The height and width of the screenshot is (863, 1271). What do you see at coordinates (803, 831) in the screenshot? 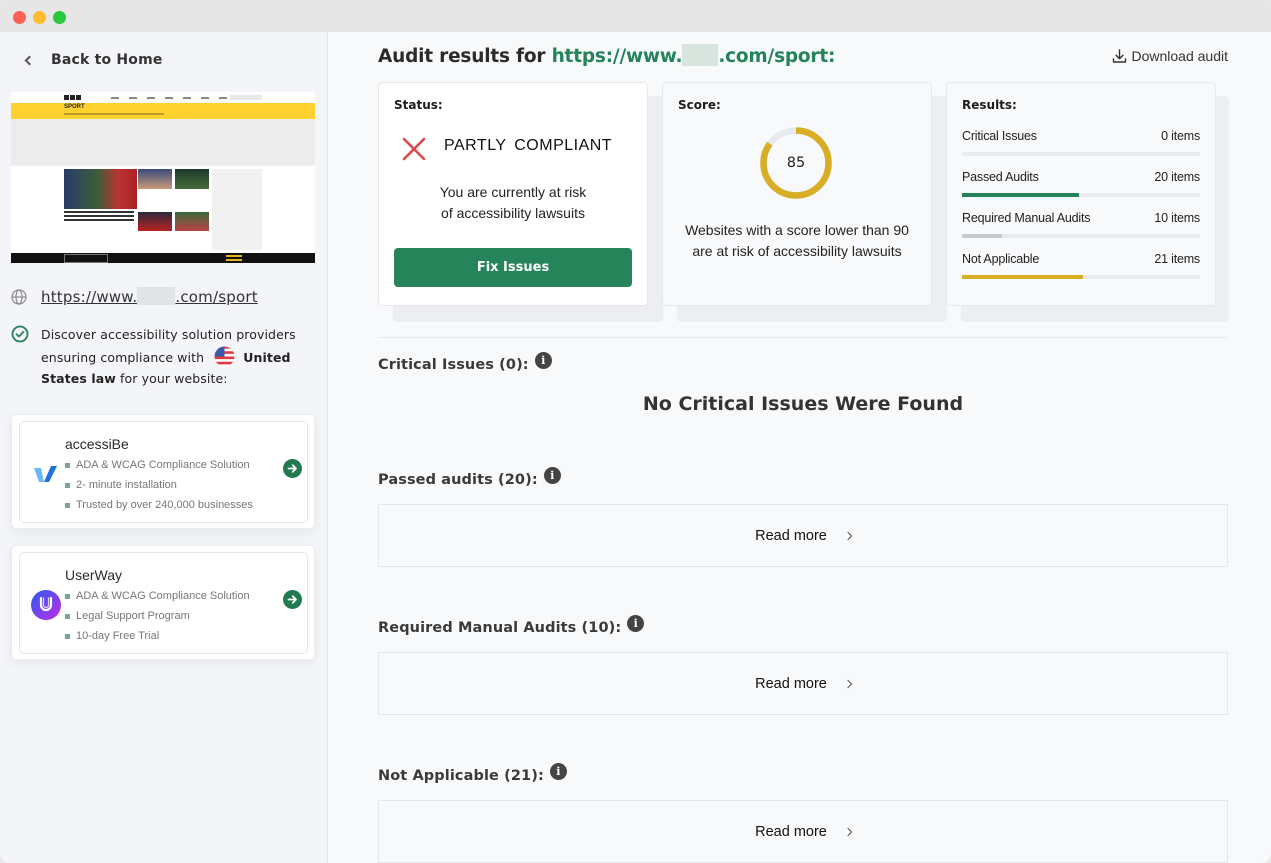
I see `not-applicable-read-more: Read more` at bounding box center [803, 831].